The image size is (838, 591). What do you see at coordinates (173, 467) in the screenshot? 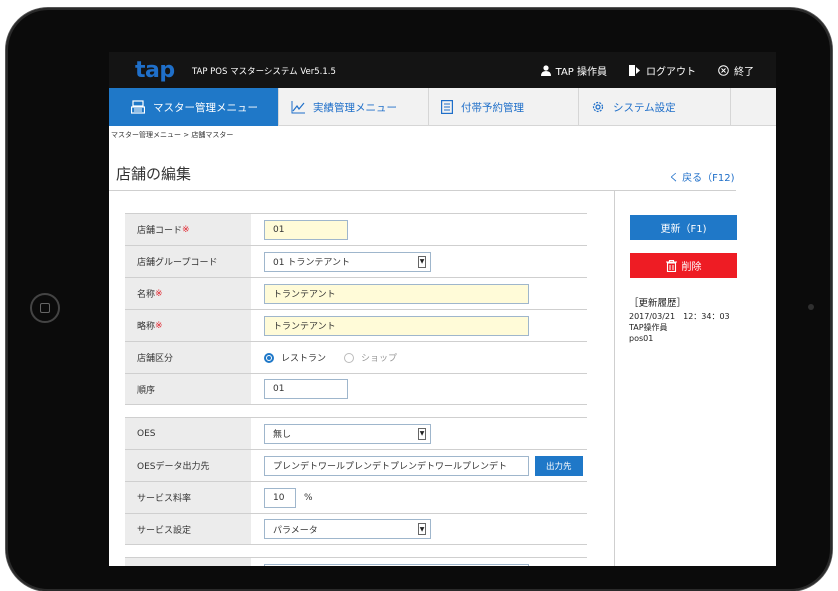
I see `field-label: OESデータ出力先` at bounding box center [173, 467].